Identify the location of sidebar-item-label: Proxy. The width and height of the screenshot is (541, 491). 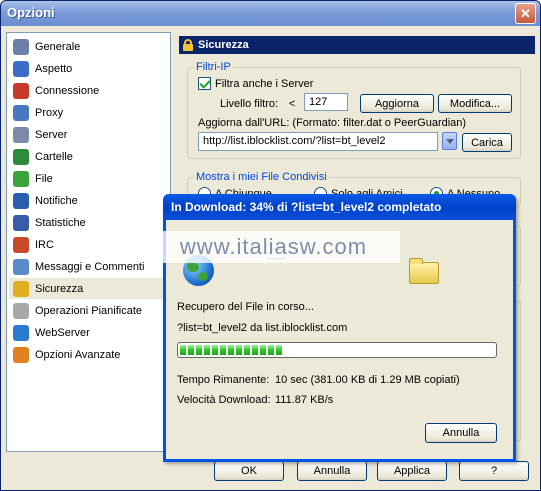
(49, 112).